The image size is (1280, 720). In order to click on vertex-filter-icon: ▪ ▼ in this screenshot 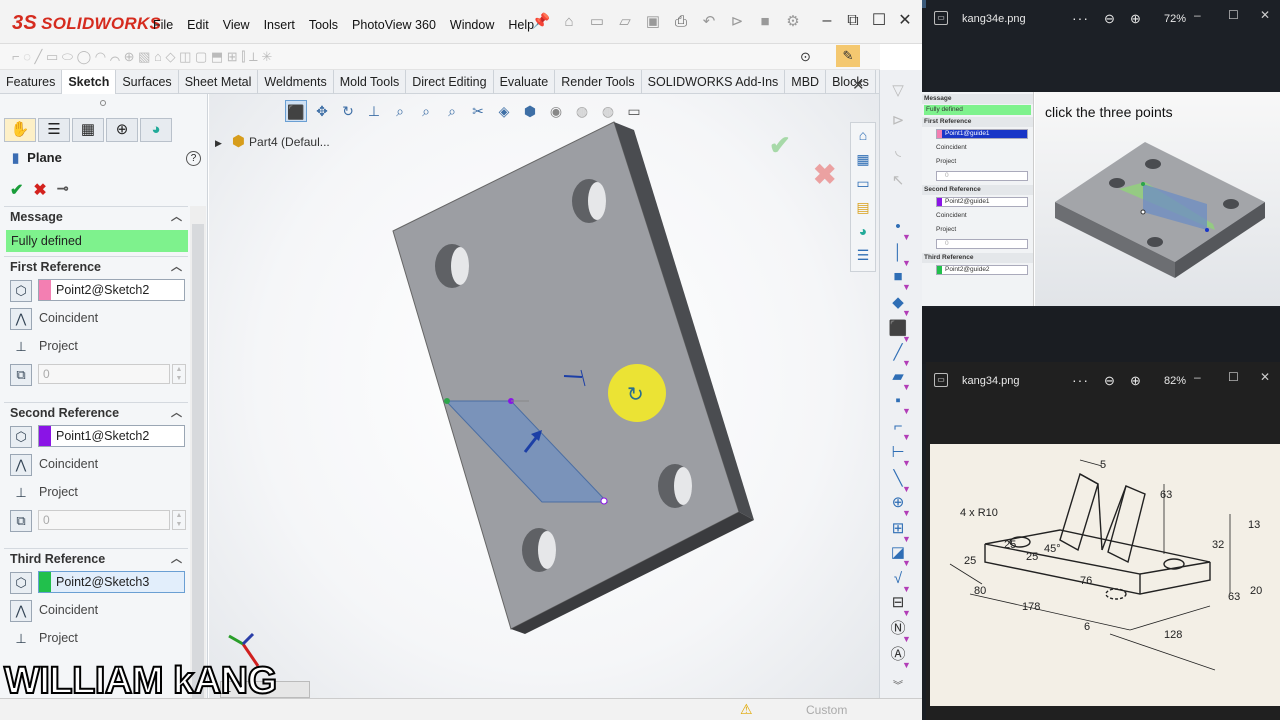, I will do `click(898, 403)`.